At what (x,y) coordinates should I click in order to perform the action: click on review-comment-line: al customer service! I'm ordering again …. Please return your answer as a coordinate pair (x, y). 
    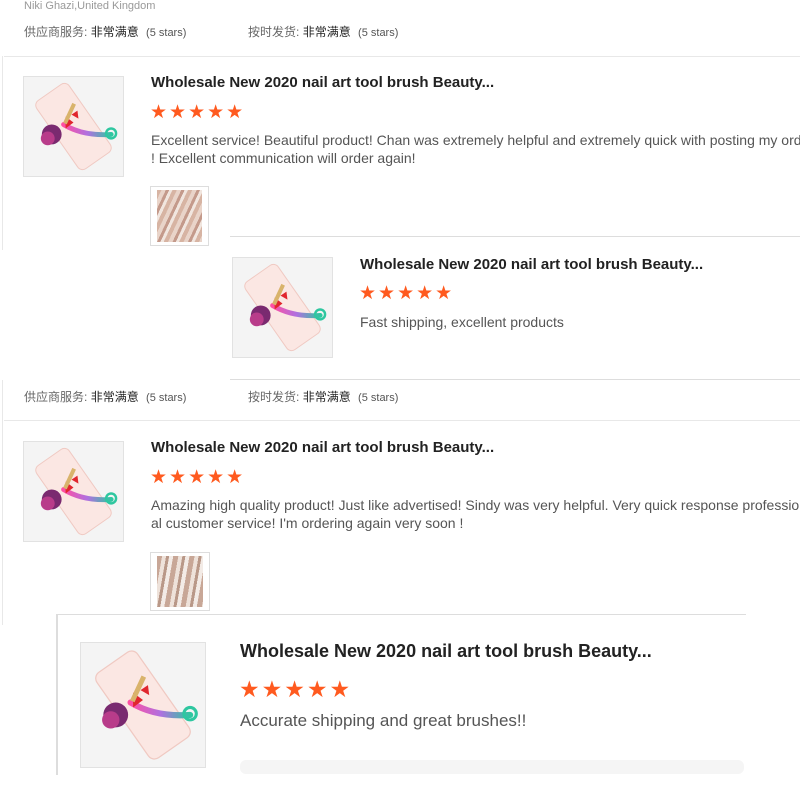
    Looking at the image, I should click on (307, 523).